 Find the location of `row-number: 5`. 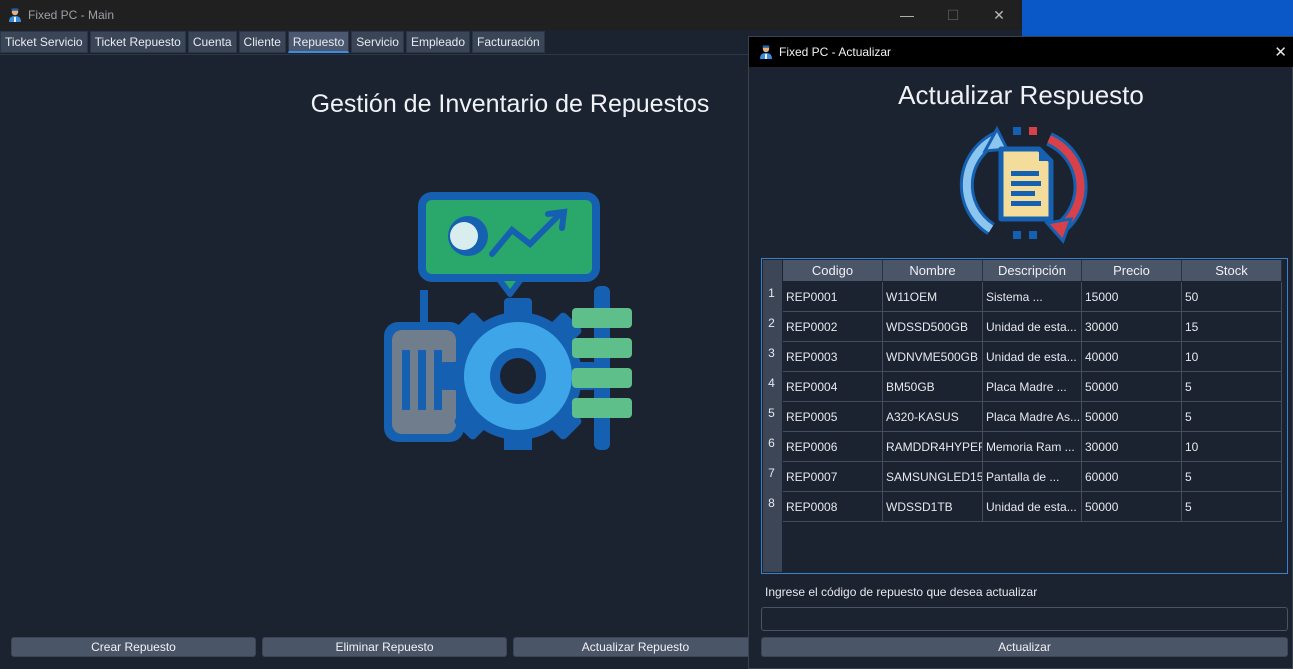

row-number: 5 is located at coordinates (771, 416).